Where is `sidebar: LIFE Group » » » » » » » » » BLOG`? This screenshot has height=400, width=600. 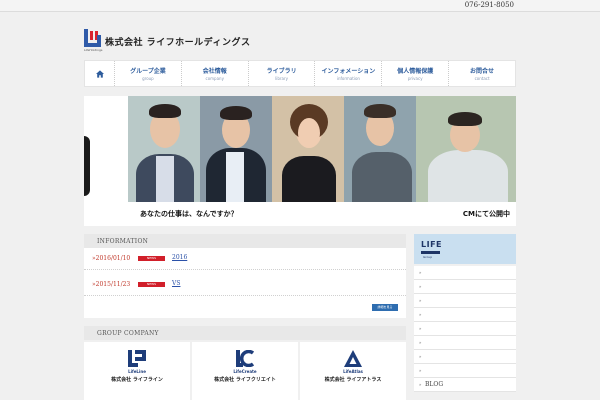 sidebar: LIFE Group » » » » » » » » » BLOG is located at coordinates (465, 317).